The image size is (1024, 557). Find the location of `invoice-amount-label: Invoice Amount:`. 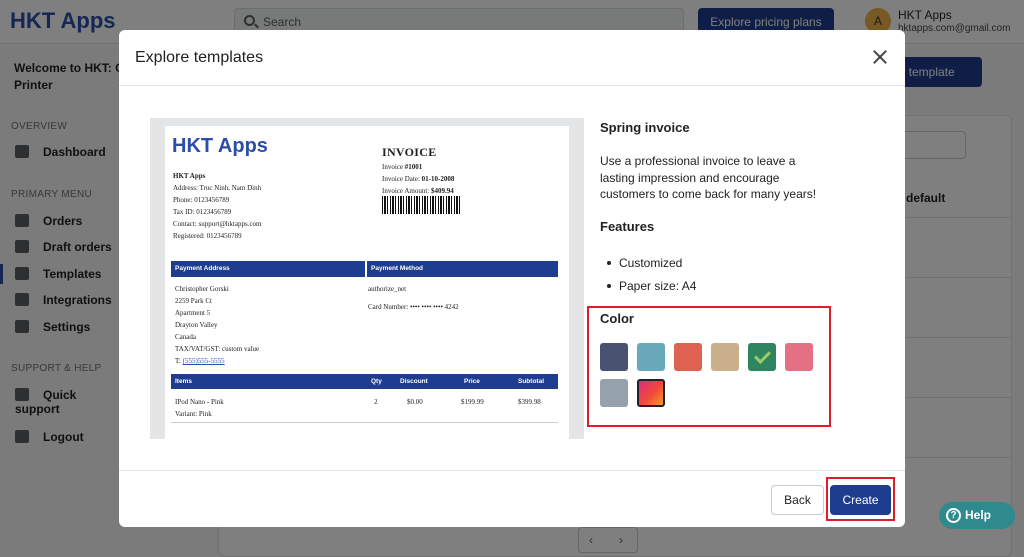

invoice-amount-label: Invoice Amount: is located at coordinates (406, 191).